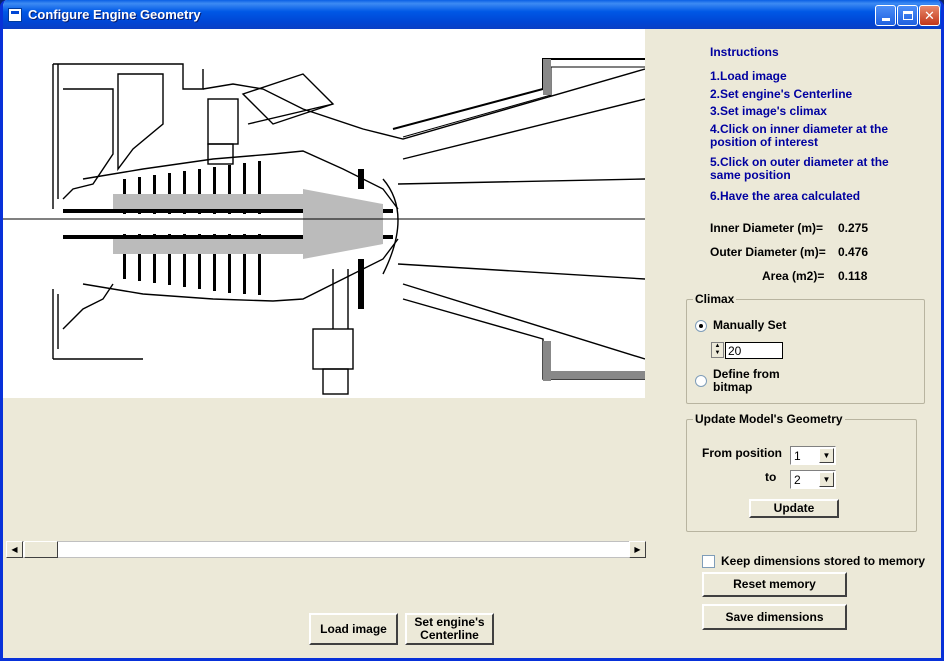  Describe the element at coordinates (797, 480) in the screenshot. I see `to-position-value: 2` at that location.